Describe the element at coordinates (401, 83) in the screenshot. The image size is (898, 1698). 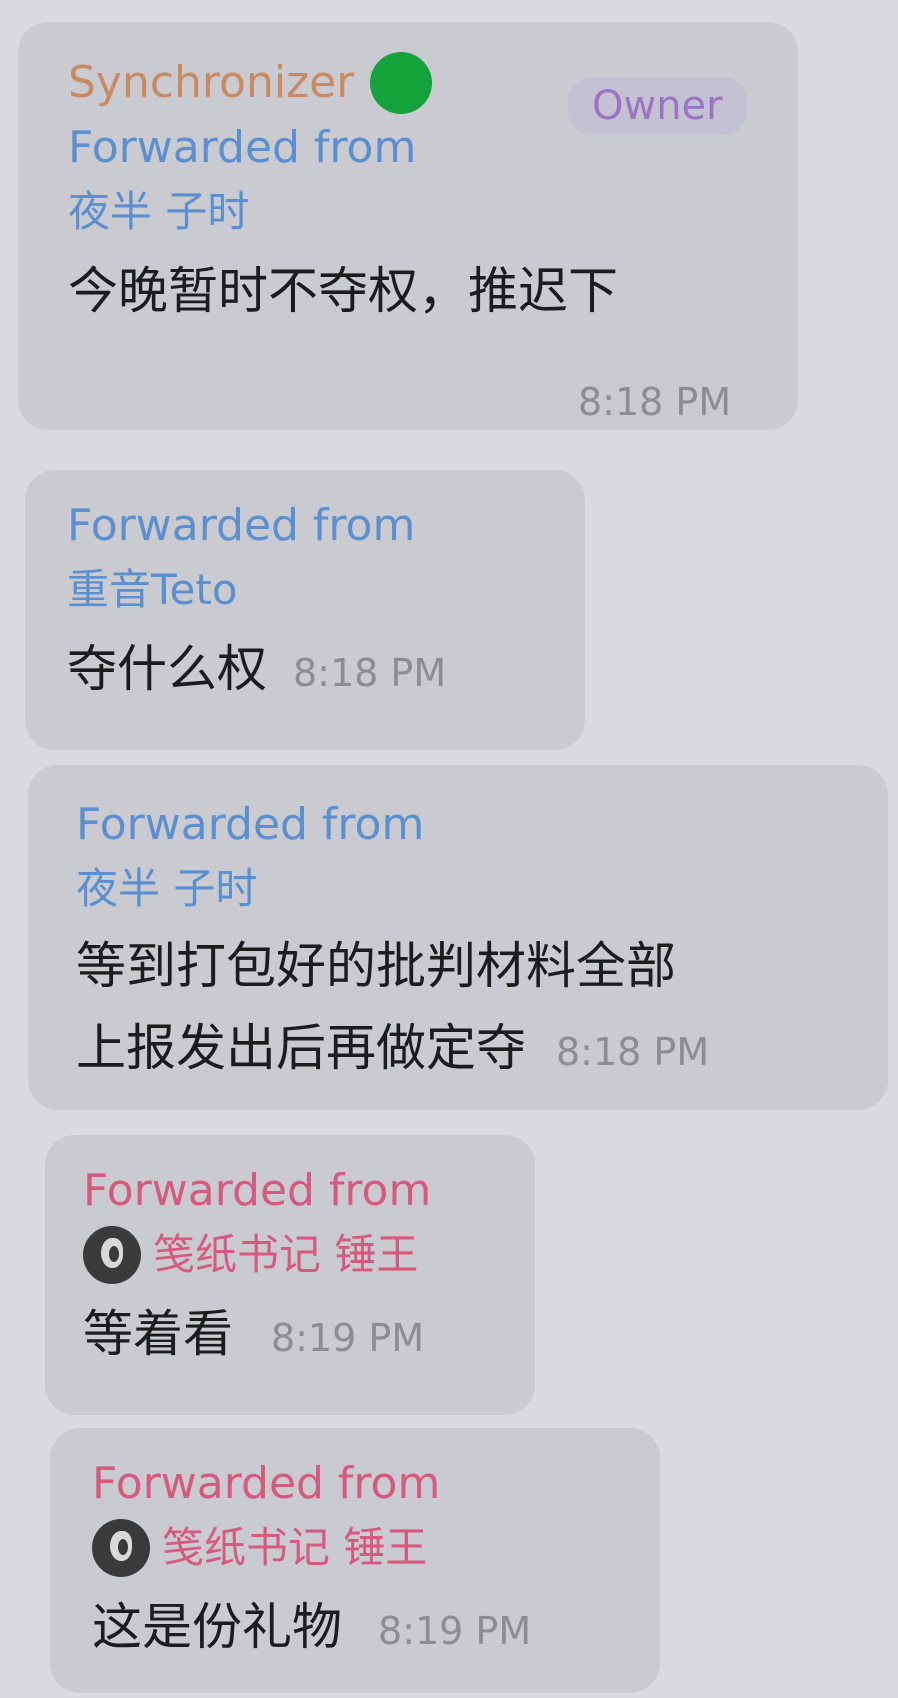
I see `online-status-icon` at that location.